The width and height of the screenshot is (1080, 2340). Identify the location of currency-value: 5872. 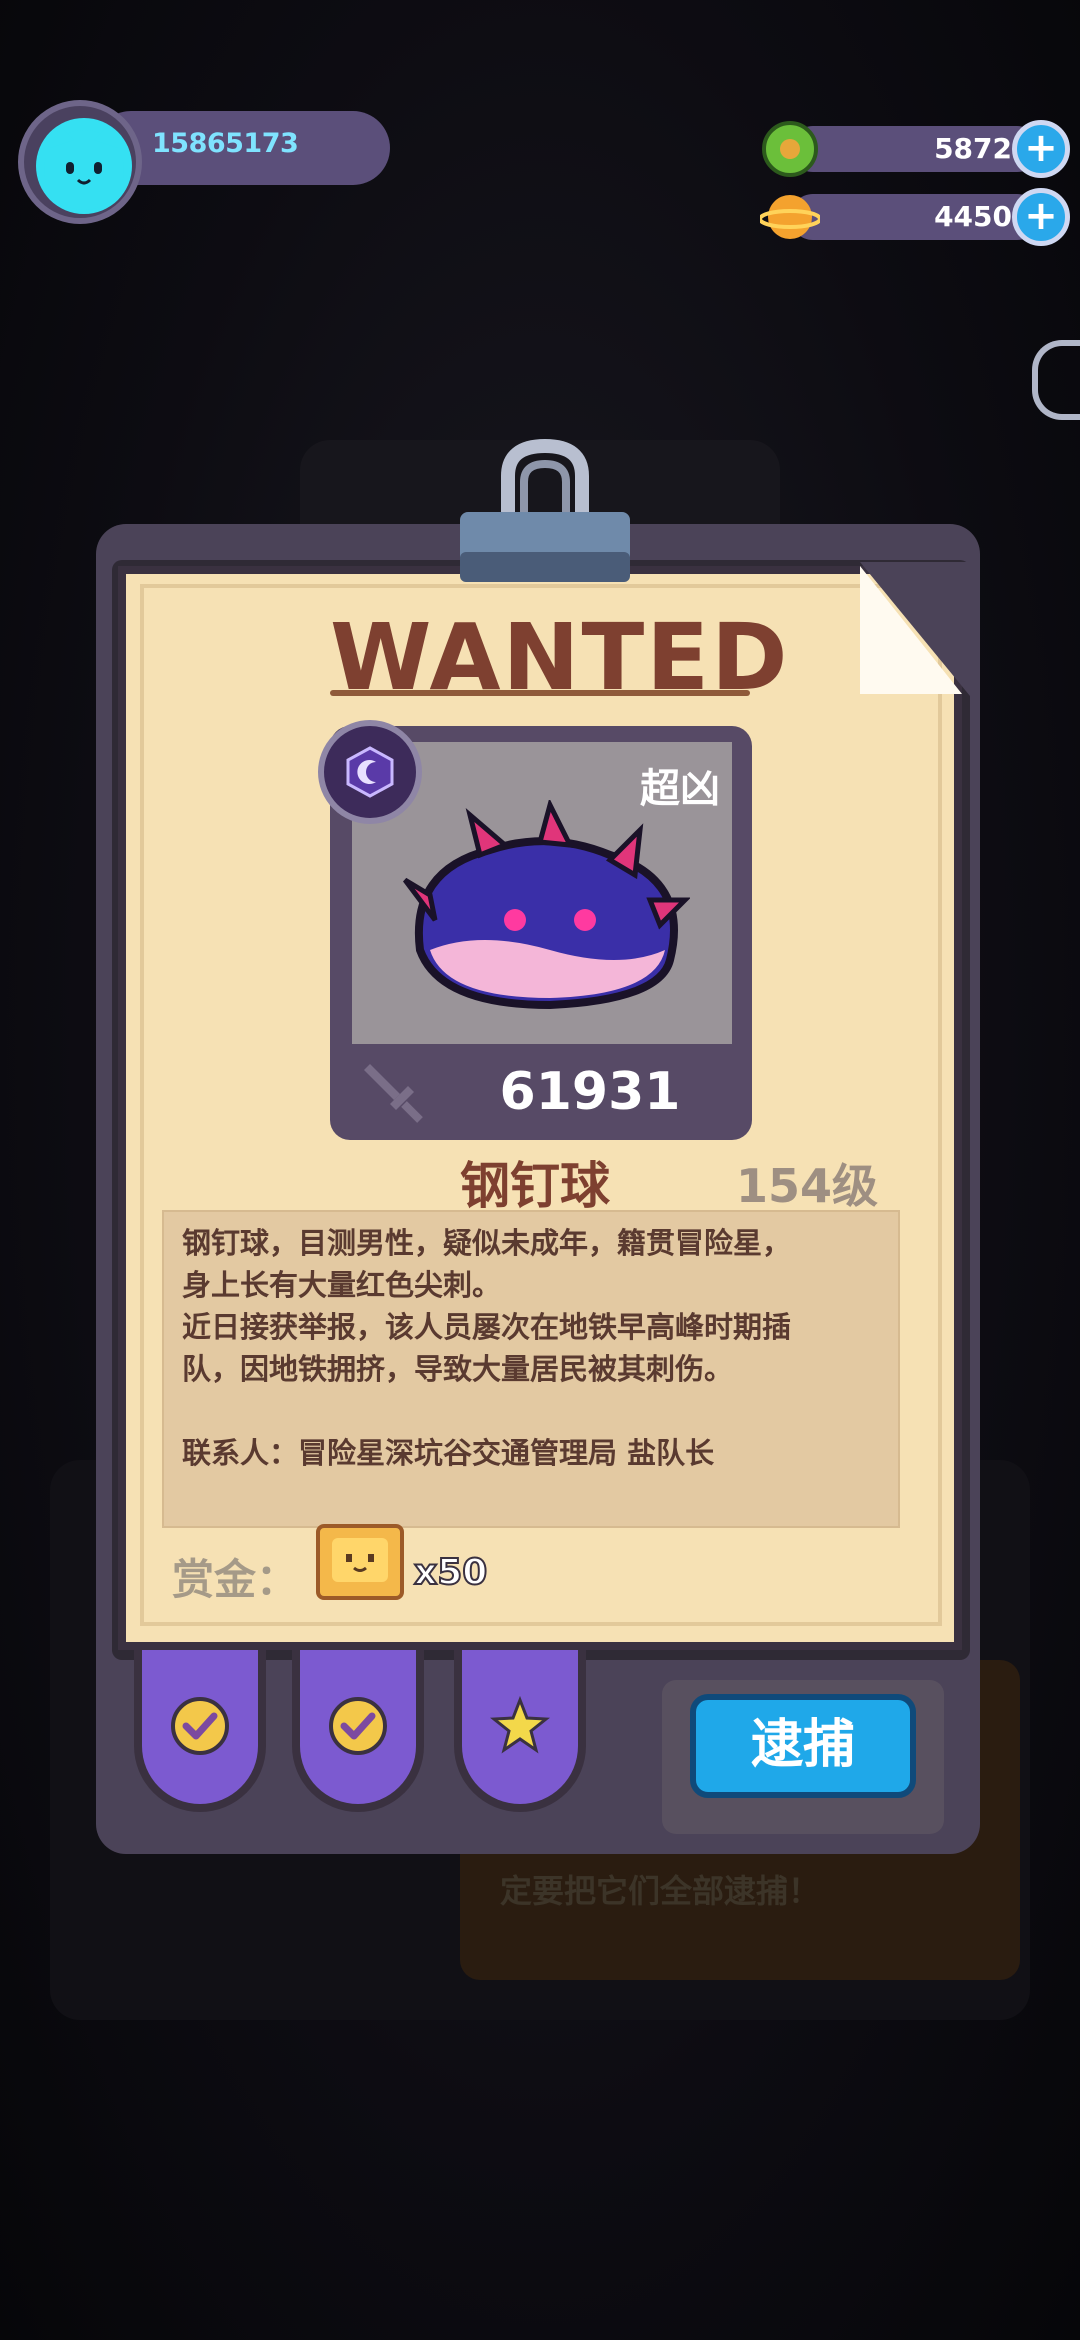
(973, 148).